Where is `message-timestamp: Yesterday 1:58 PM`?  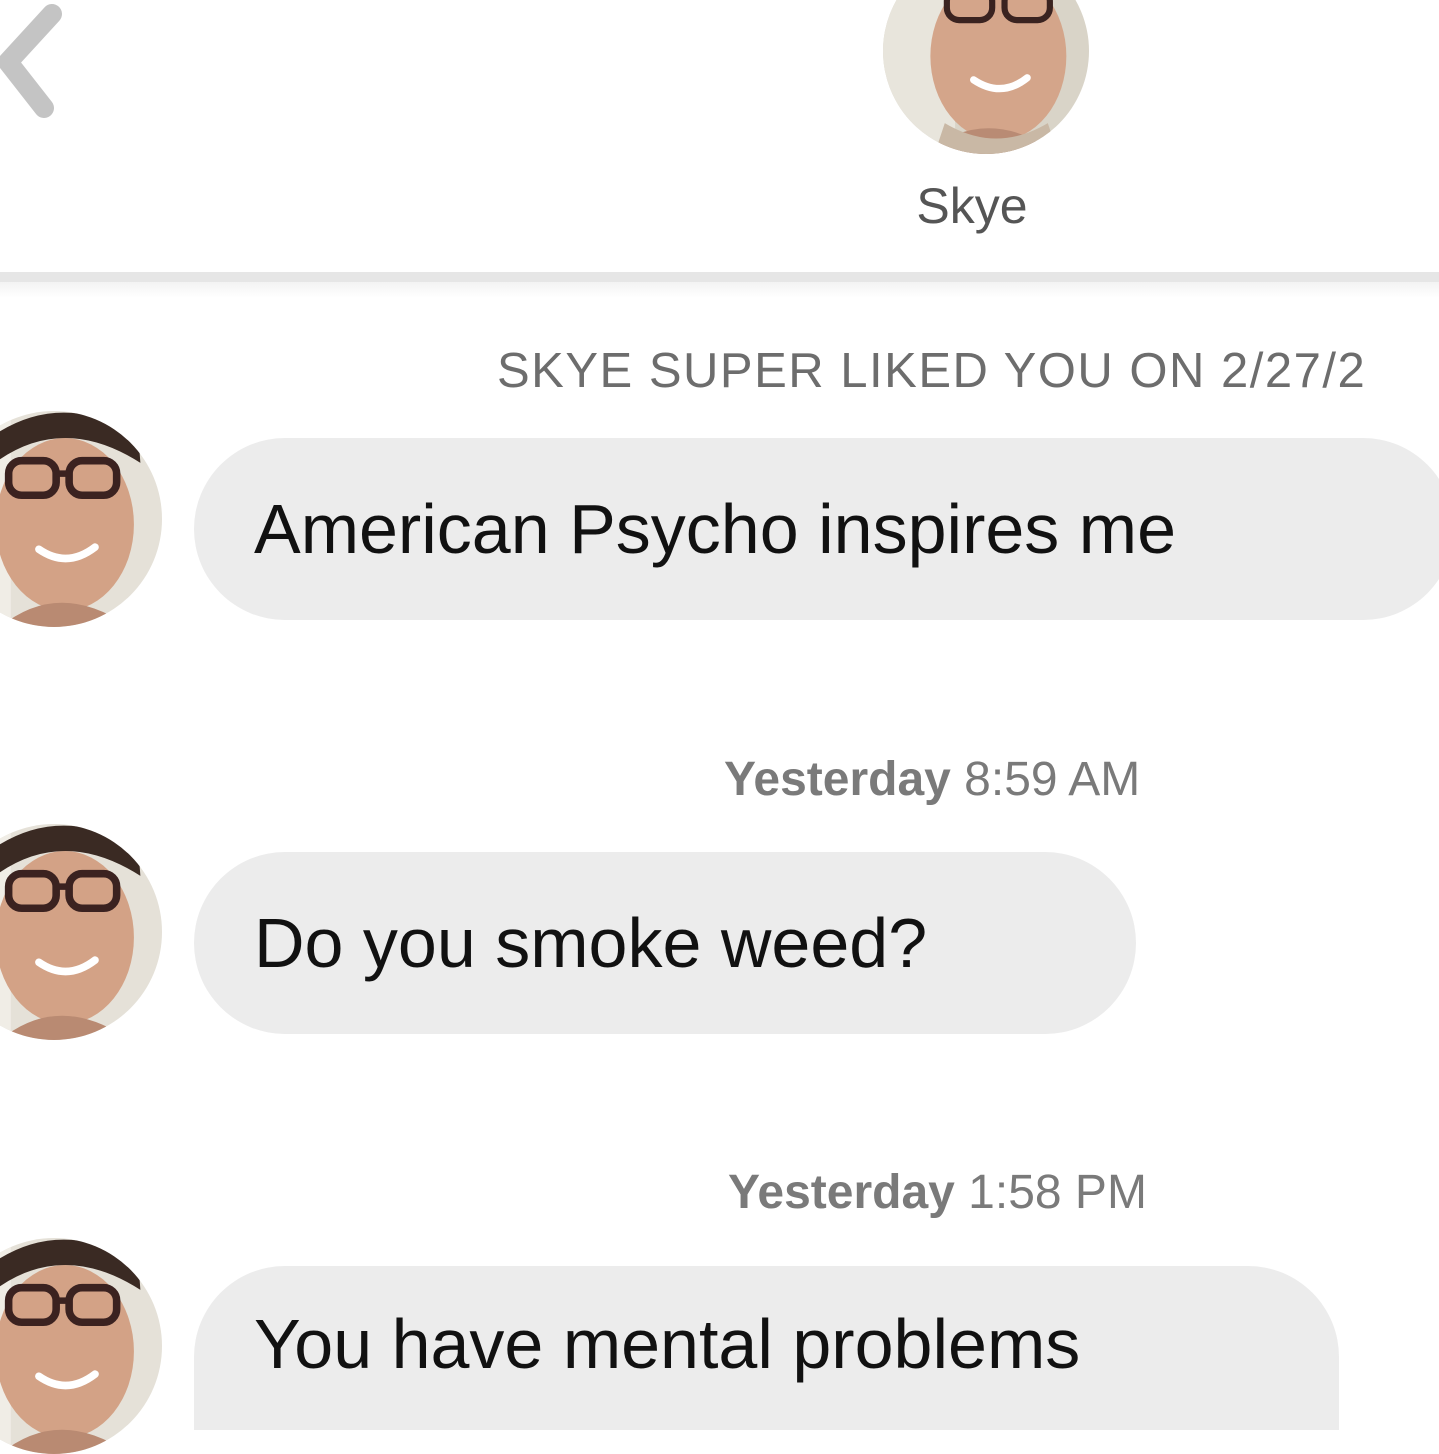 message-timestamp: Yesterday 1:58 PM is located at coordinates (937, 1193).